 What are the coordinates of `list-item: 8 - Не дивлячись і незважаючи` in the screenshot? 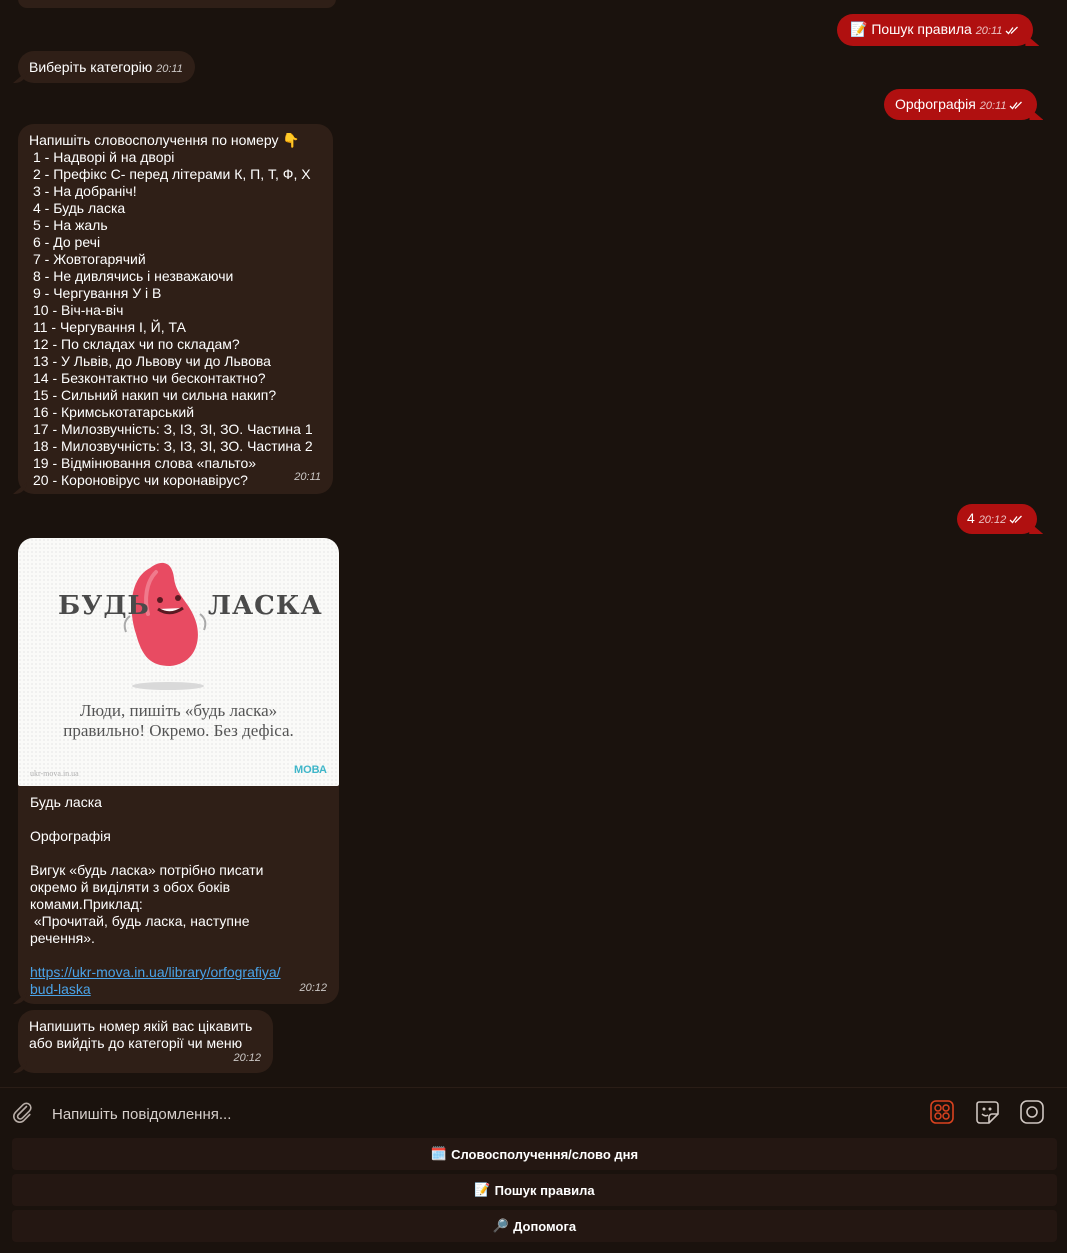 It's located at (133, 276).